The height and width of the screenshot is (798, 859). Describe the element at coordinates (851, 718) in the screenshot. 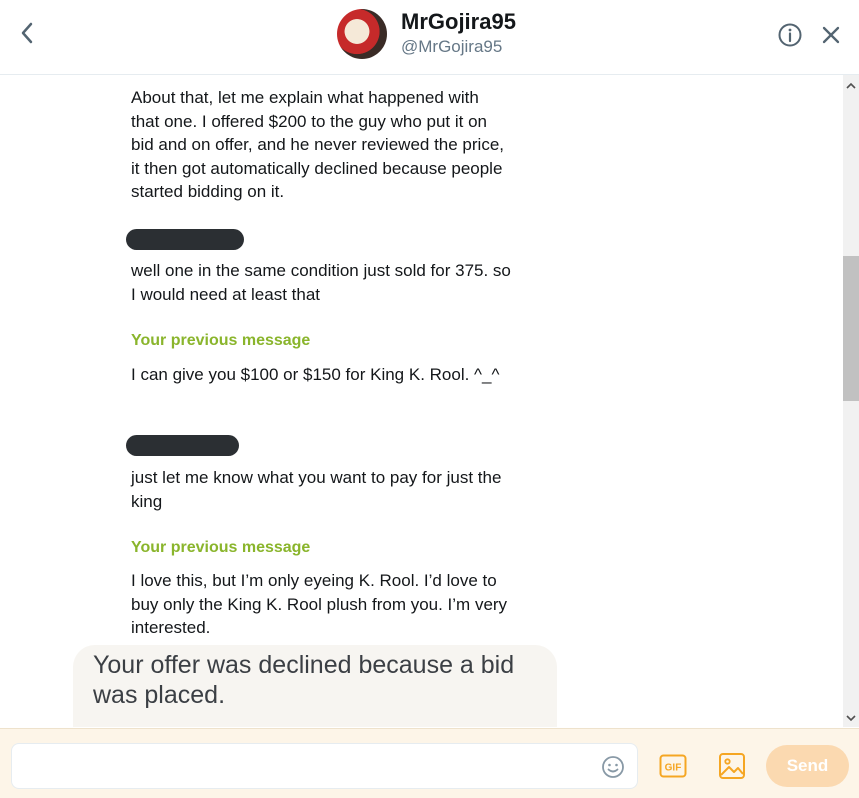

I see `scroll-down-icon` at that location.